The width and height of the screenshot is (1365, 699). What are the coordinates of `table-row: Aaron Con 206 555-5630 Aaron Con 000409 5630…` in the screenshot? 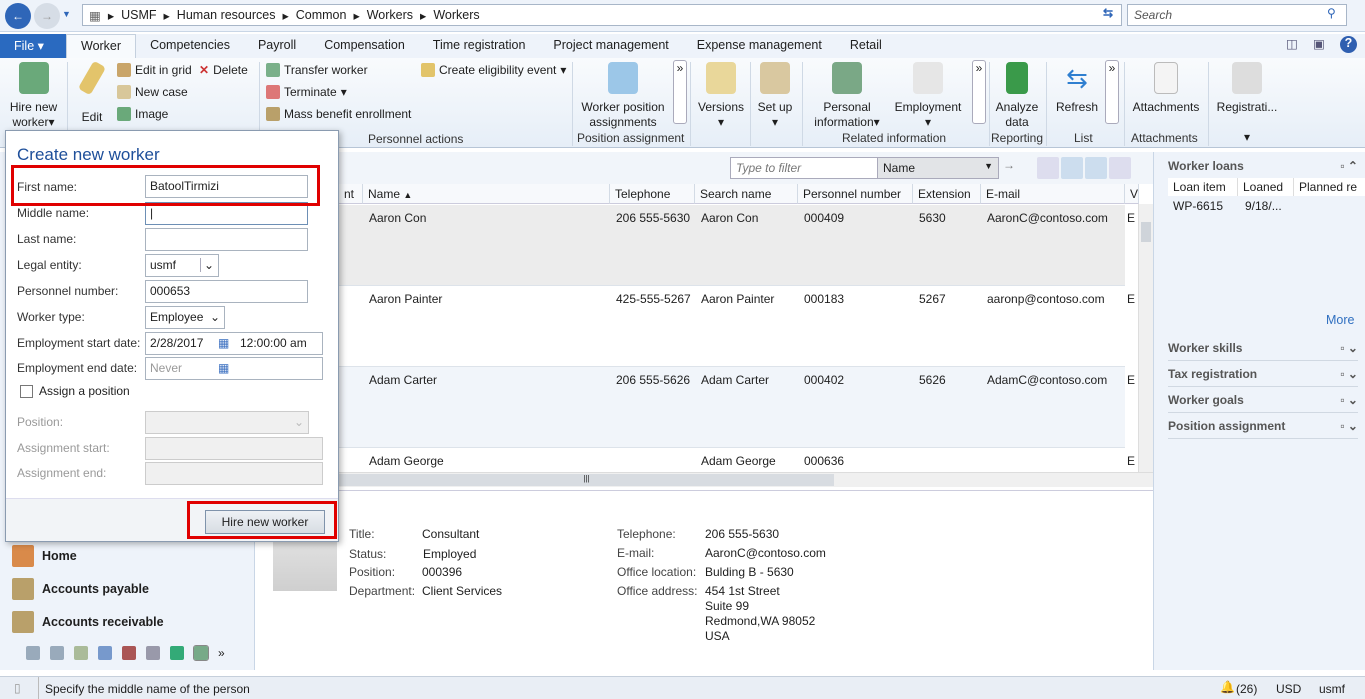 It's located at (695, 245).